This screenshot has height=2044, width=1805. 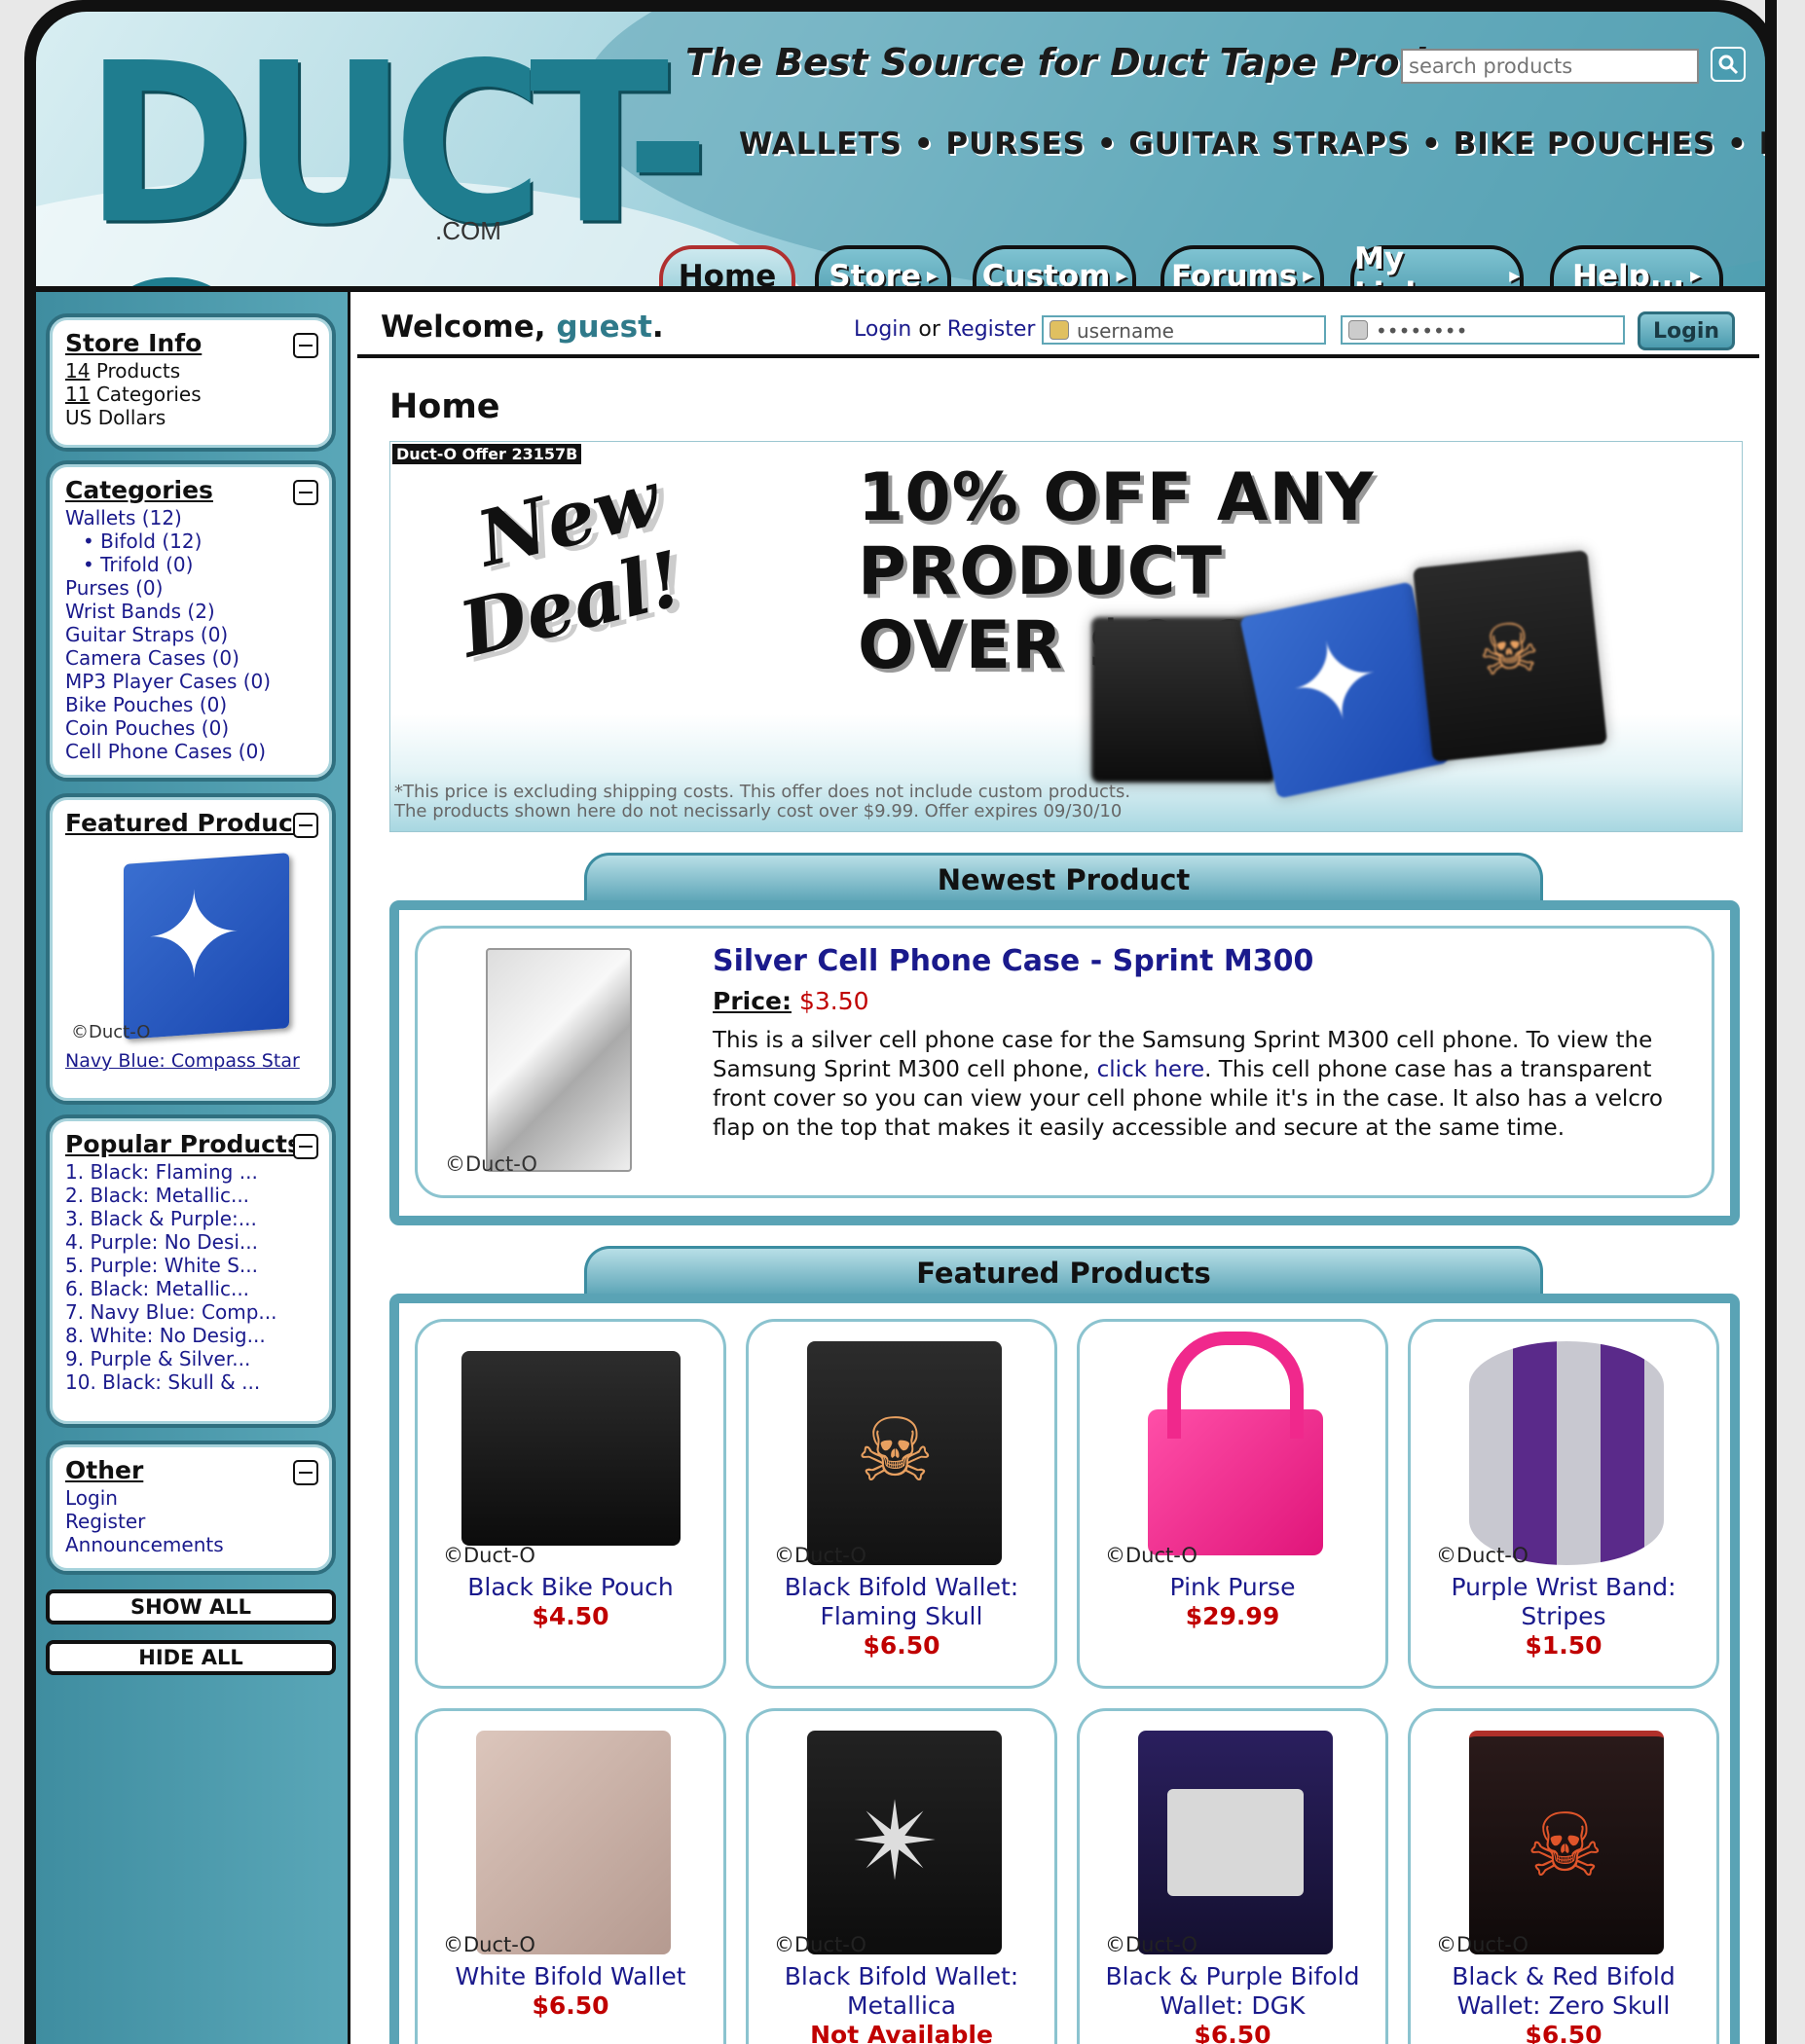 I want to click on newest-product-title: Silver Cell Phone Case - Sprint M300, so click(x=1013, y=961).